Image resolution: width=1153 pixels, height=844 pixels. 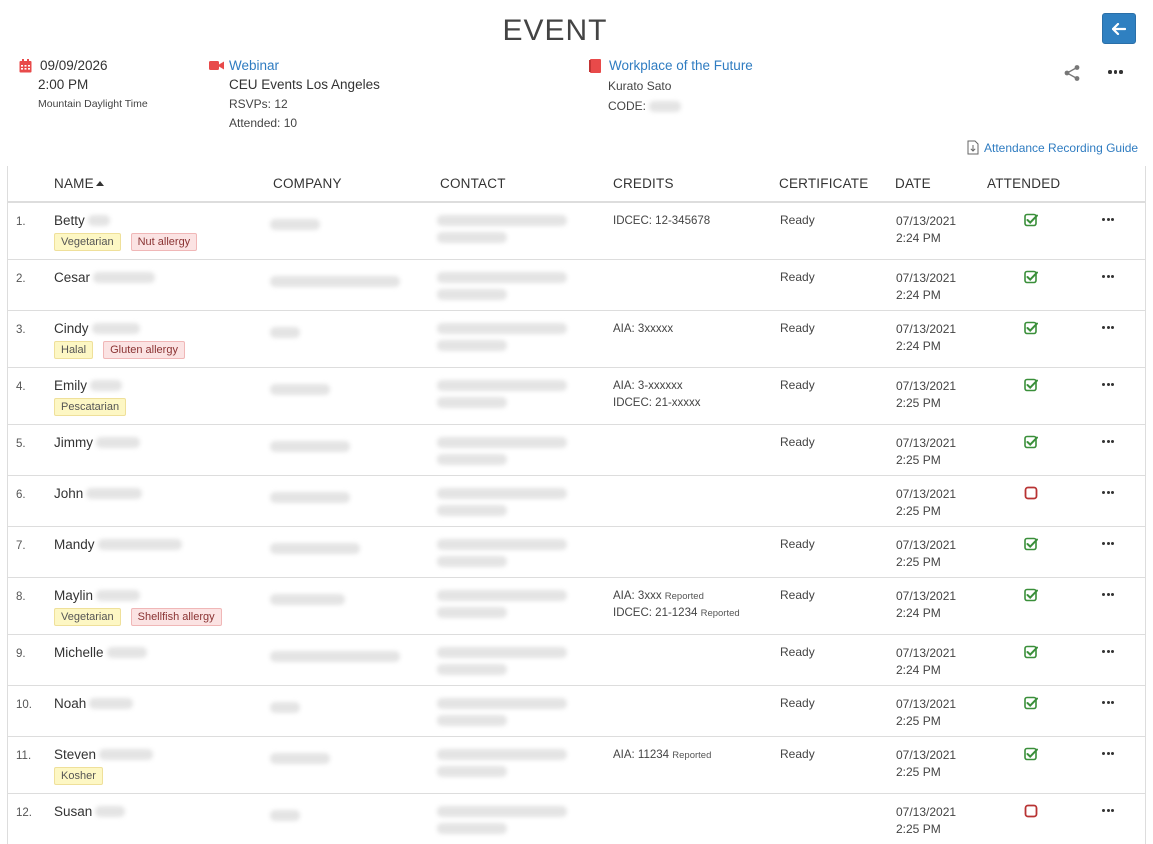 I want to click on attendee-name: Emily, so click(x=88, y=385).